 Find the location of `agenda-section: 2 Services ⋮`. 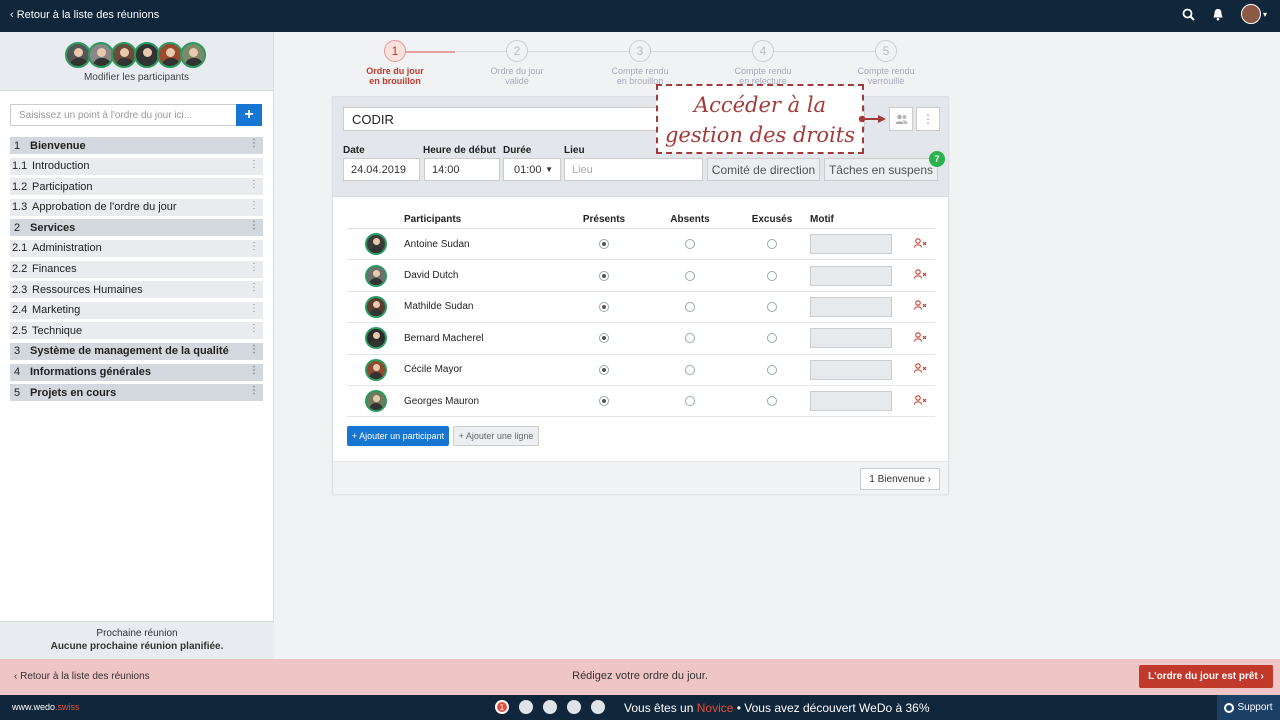

agenda-section: 2 Services ⋮ is located at coordinates (136, 228).